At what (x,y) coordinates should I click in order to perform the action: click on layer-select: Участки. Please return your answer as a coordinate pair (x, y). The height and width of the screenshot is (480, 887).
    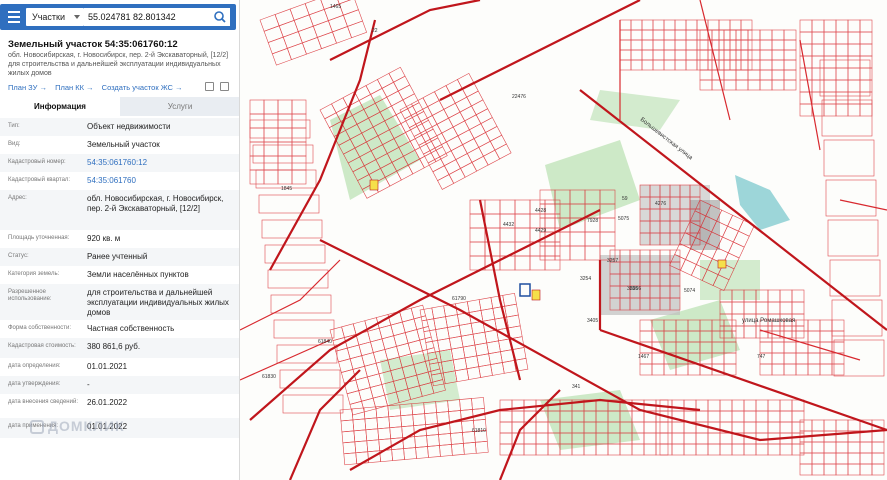
    Looking at the image, I should click on (55, 17).